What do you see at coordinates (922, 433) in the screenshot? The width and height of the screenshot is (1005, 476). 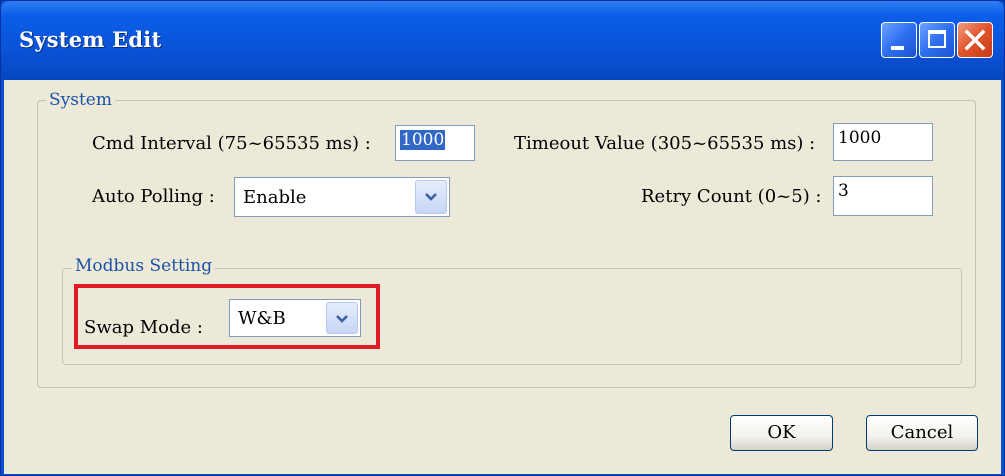 I see `cancel-button: Cancel` at bounding box center [922, 433].